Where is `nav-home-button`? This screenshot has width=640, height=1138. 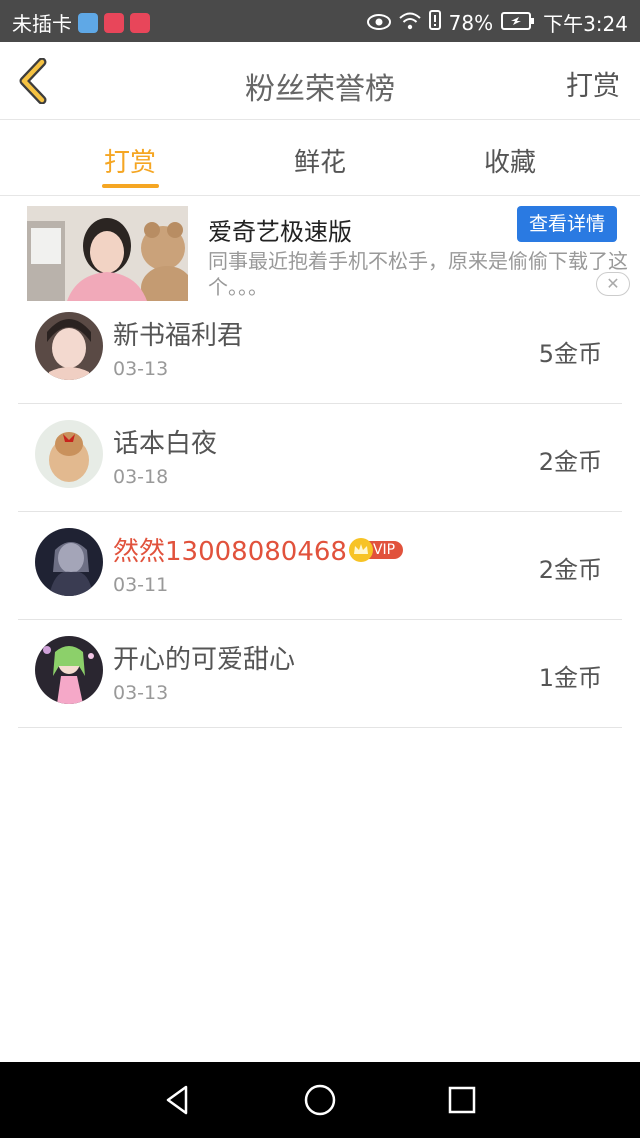 nav-home-button is located at coordinates (320, 1100).